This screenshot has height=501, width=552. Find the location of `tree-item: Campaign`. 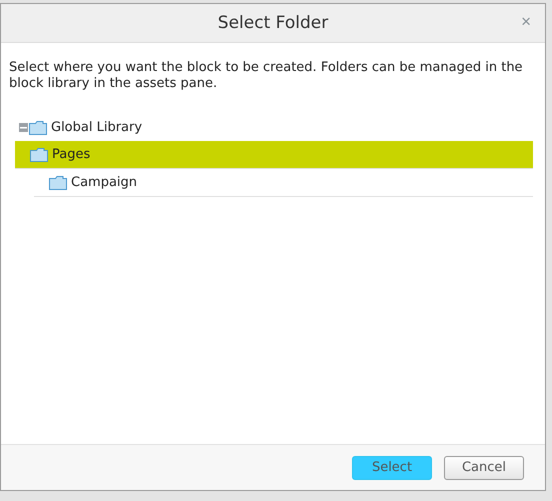

tree-item: Campaign is located at coordinates (283, 183).